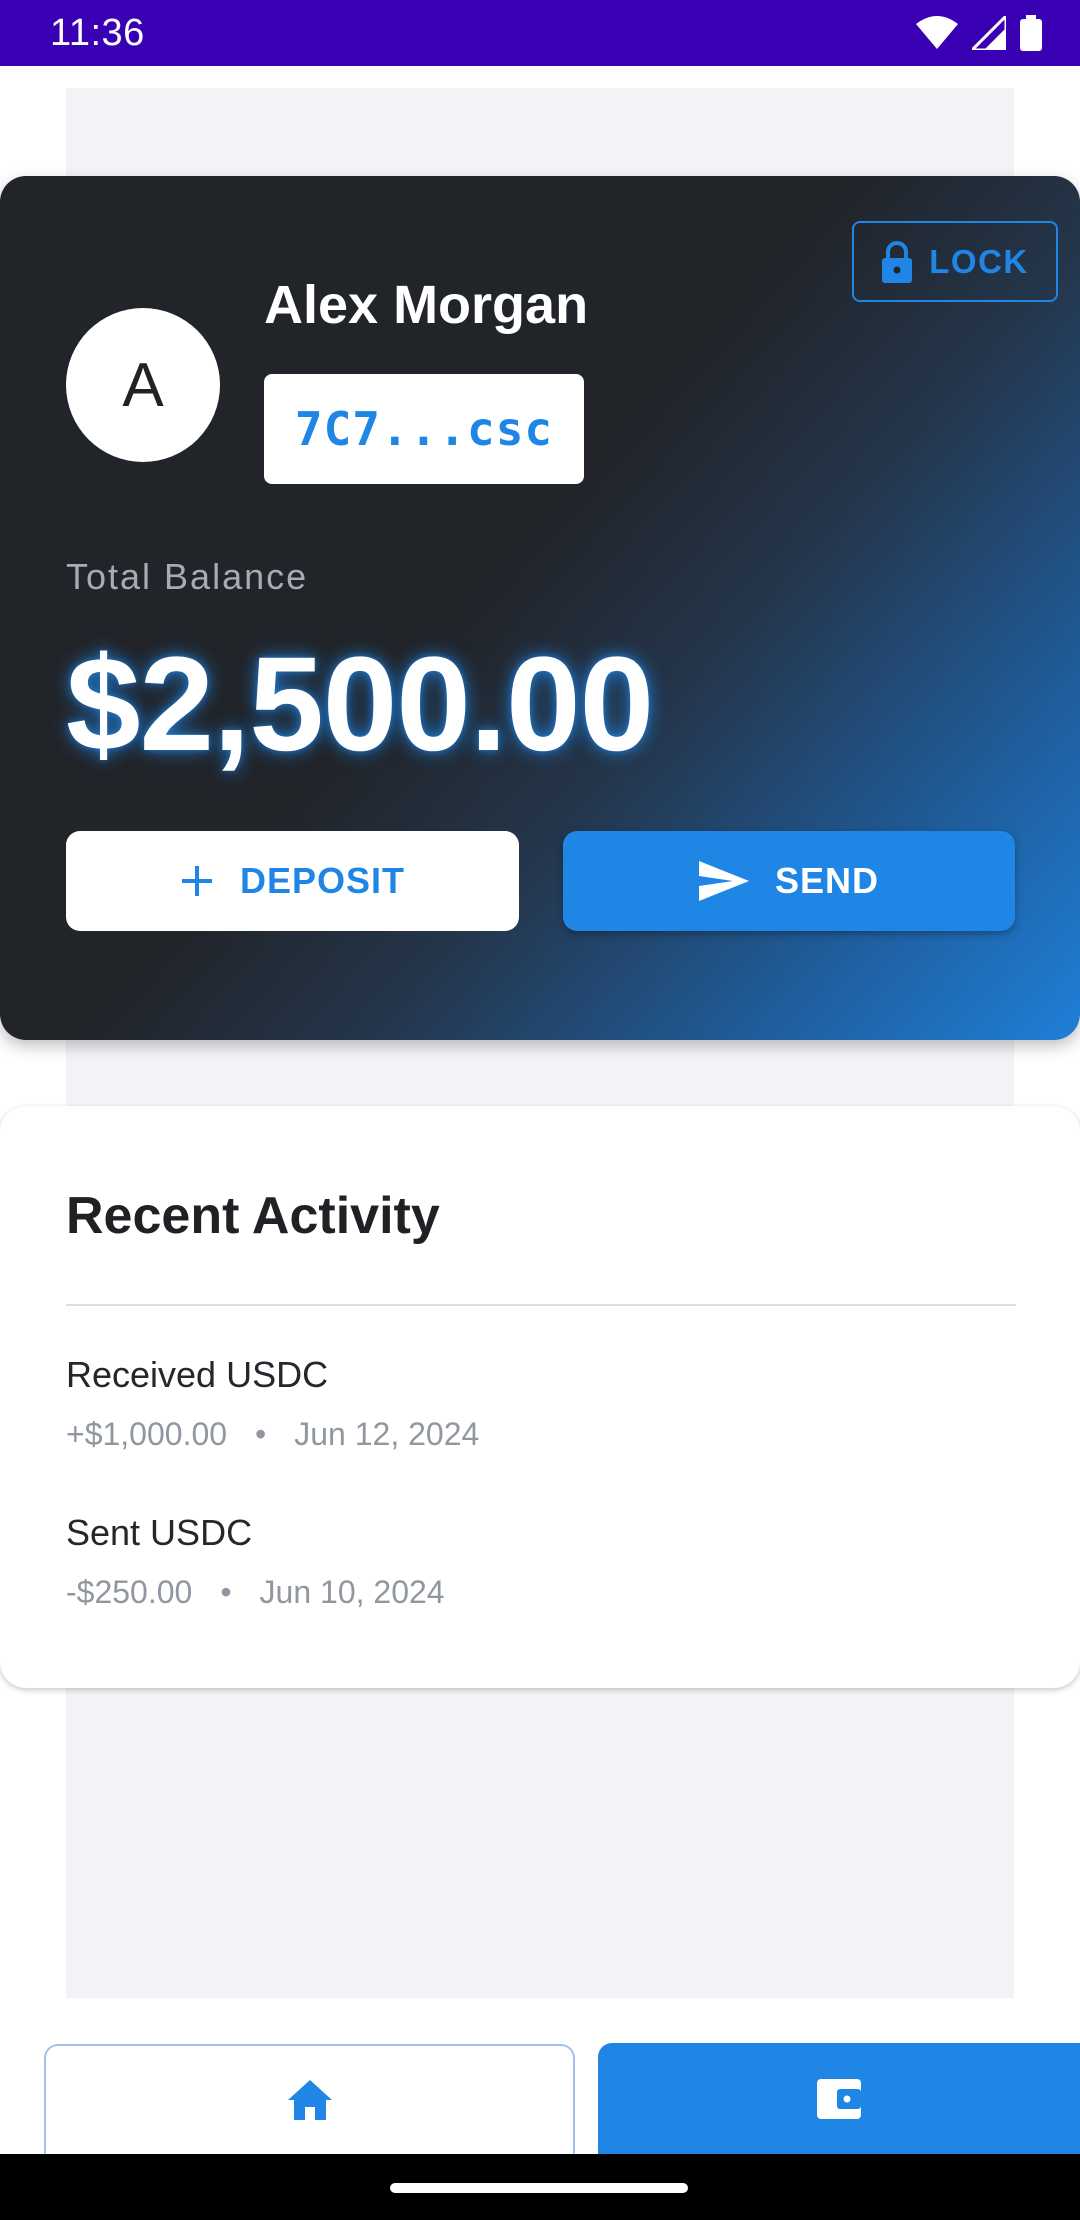  I want to click on lock-button: LOCK, so click(955, 261).